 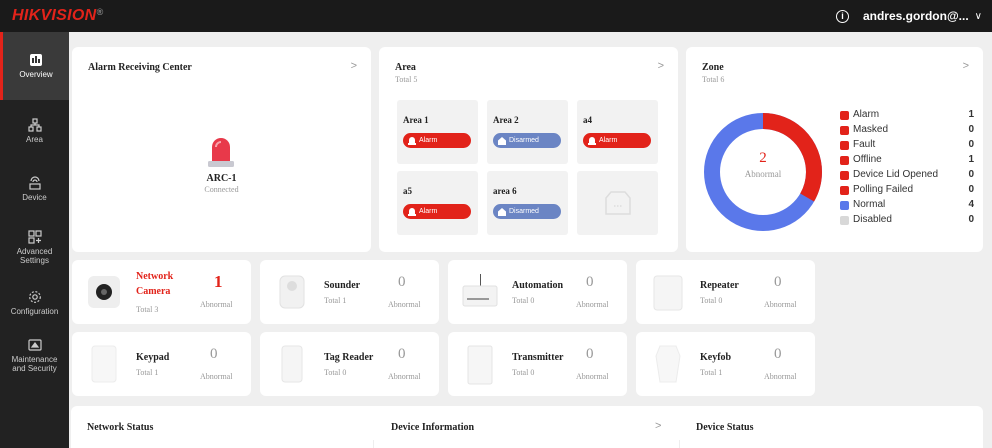 I want to click on camera-icon, so click(x=104, y=292).